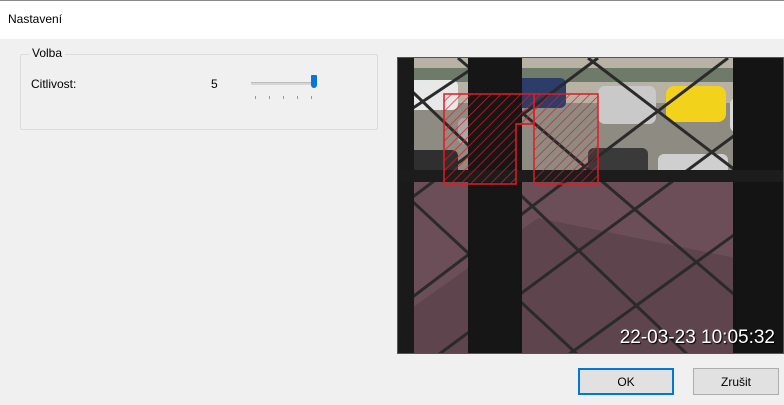 Image resolution: width=784 pixels, height=405 pixels. Describe the element at coordinates (697, 337) in the screenshot. I see `timestamp-overlay: 22-03-23 10:05:32` at that location.